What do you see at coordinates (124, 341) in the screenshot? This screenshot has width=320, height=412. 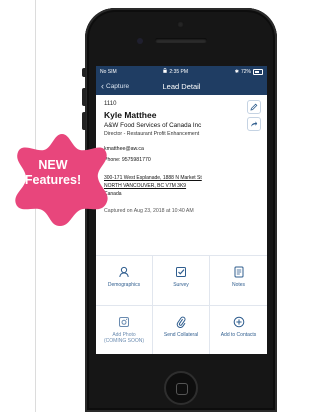 I see `add-photo-label-line2: (COMING SOON)` at bounding box center [124, 341].